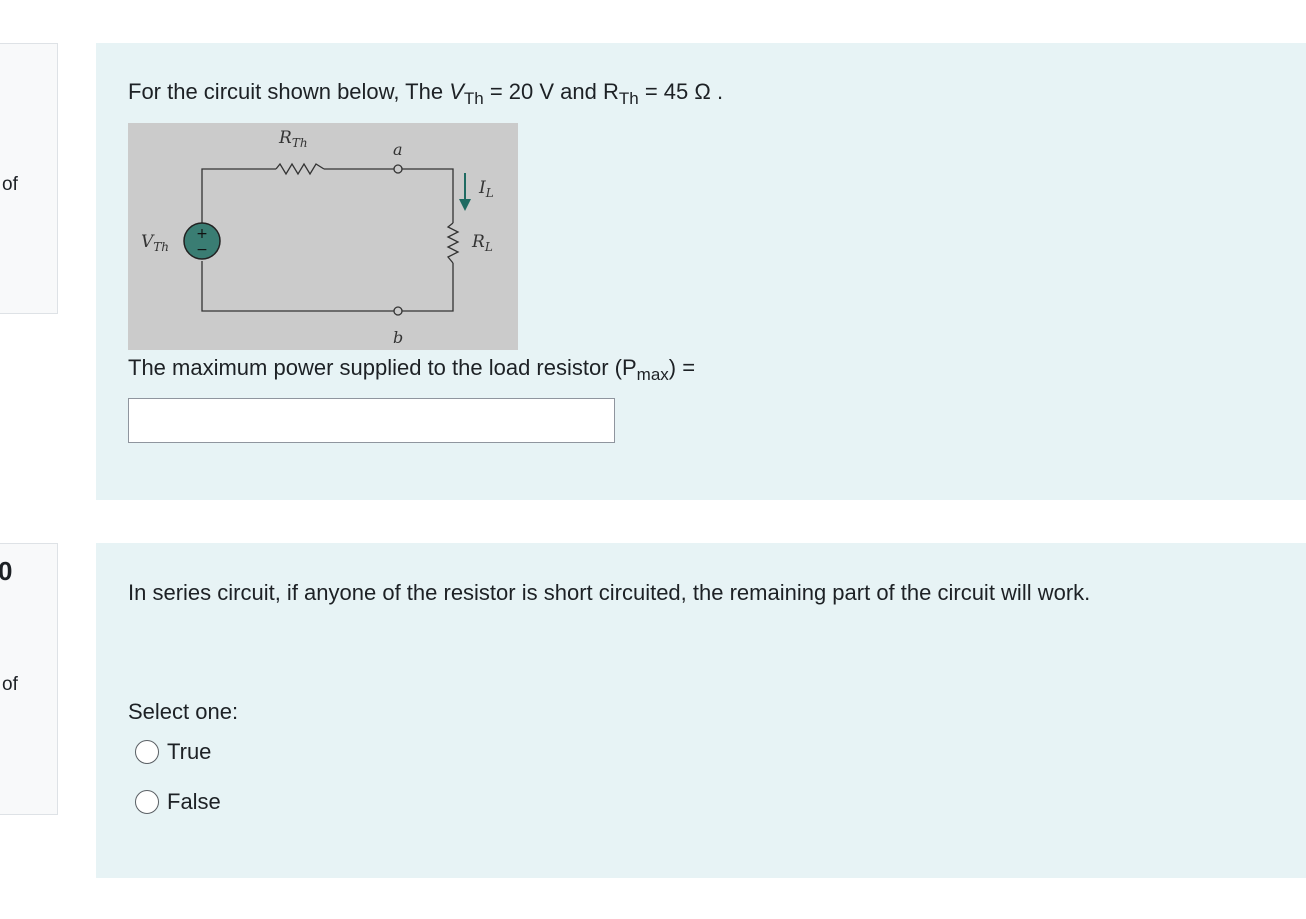 The height and width of the screenshot is (919, 1306). Describe the element at coordinates (398, 311) in the screenshot. I see `terminal-b` at that location.